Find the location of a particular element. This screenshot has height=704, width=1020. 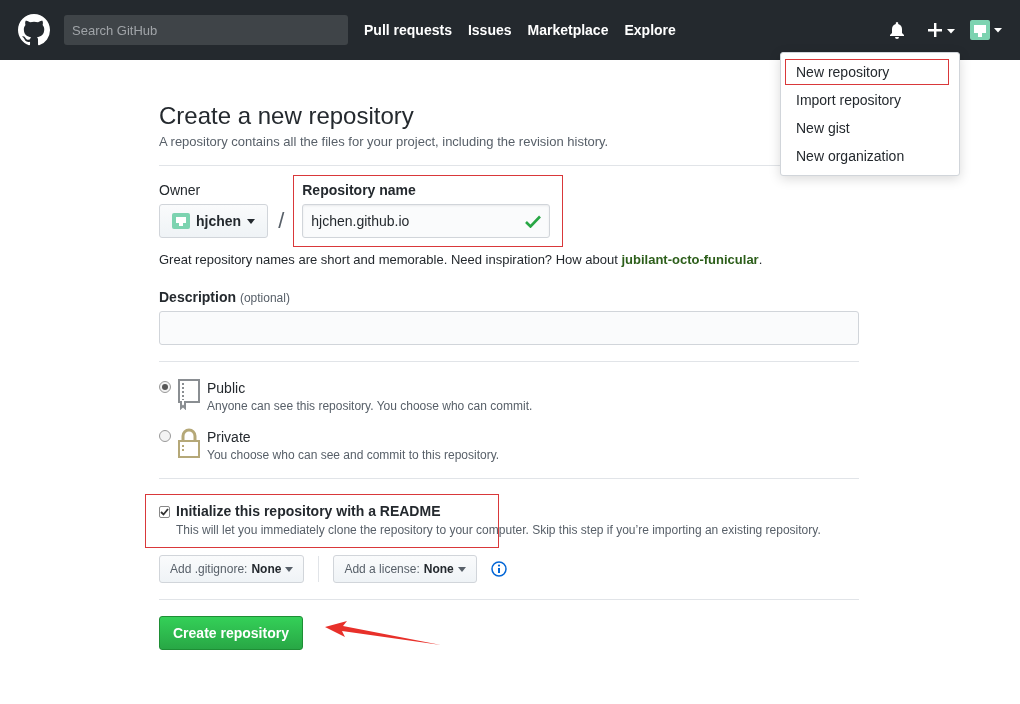

checkbox is located at coordinates (164, 512).